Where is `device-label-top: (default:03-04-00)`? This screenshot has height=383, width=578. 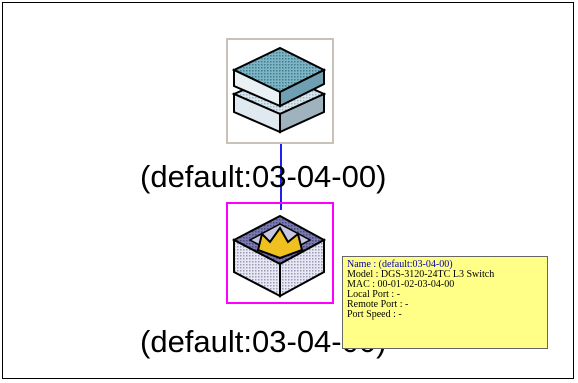
device-label-top: (default:03-04-00) is located at coordinates (263, 176).